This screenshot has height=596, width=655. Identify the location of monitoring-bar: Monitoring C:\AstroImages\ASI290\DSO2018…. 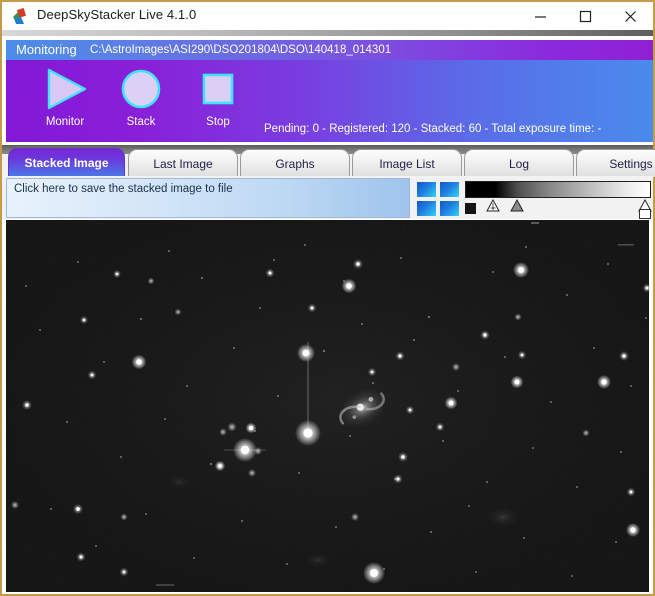
(329, 50).